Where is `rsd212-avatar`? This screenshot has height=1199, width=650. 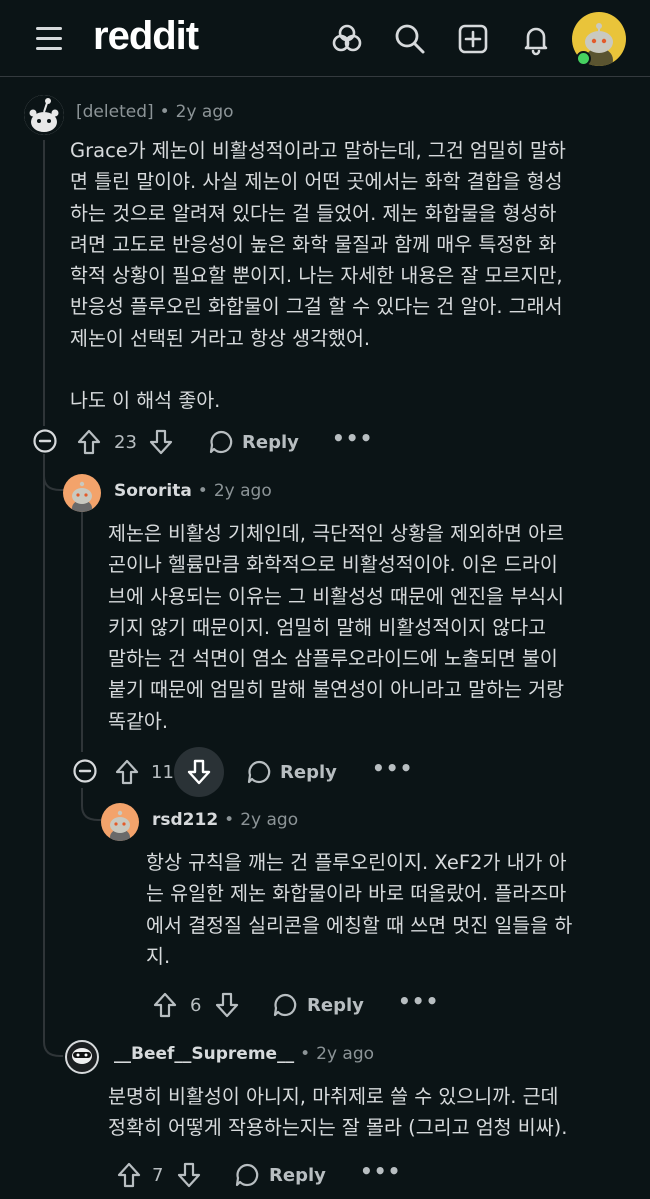 rsd212-avatar is located at coordinates (120, 822).